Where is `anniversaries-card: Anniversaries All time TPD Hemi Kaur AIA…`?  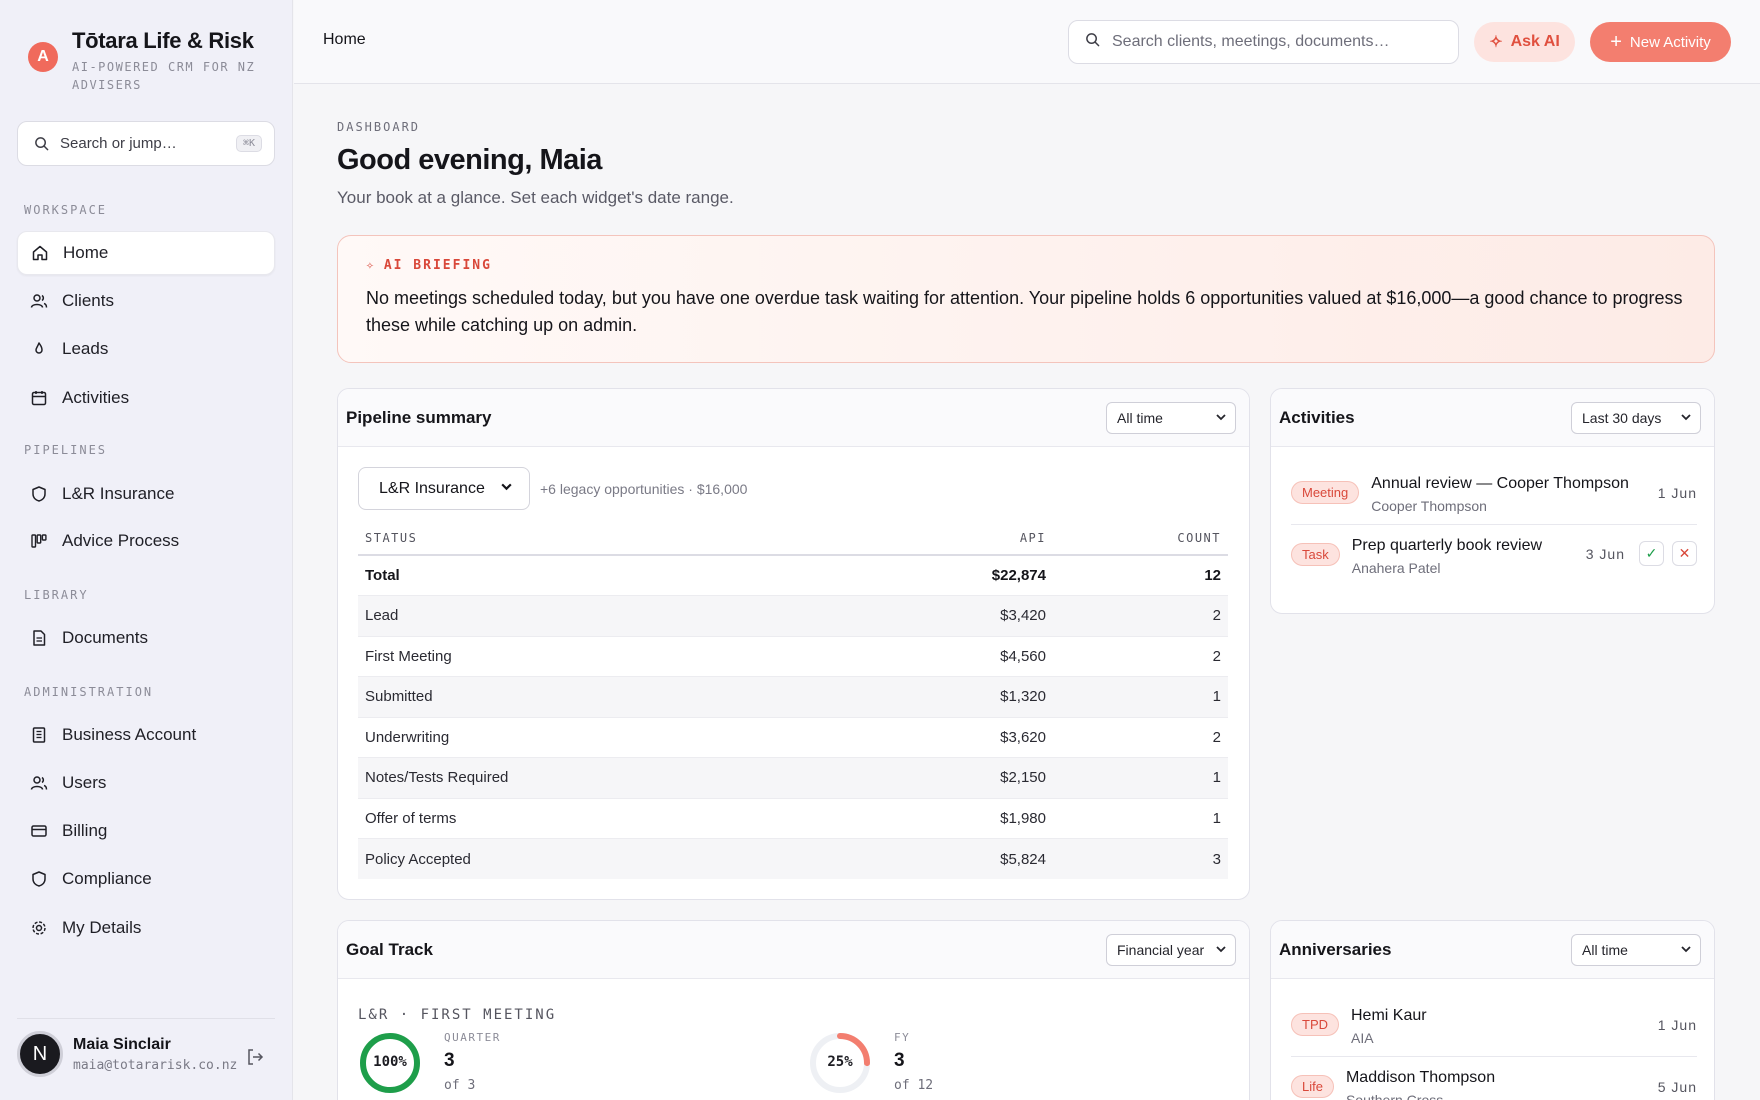 anniversaries-card: Anniversaries All time TPD Hemi Kaur AIA… is located at coordinates (1492, 1010).